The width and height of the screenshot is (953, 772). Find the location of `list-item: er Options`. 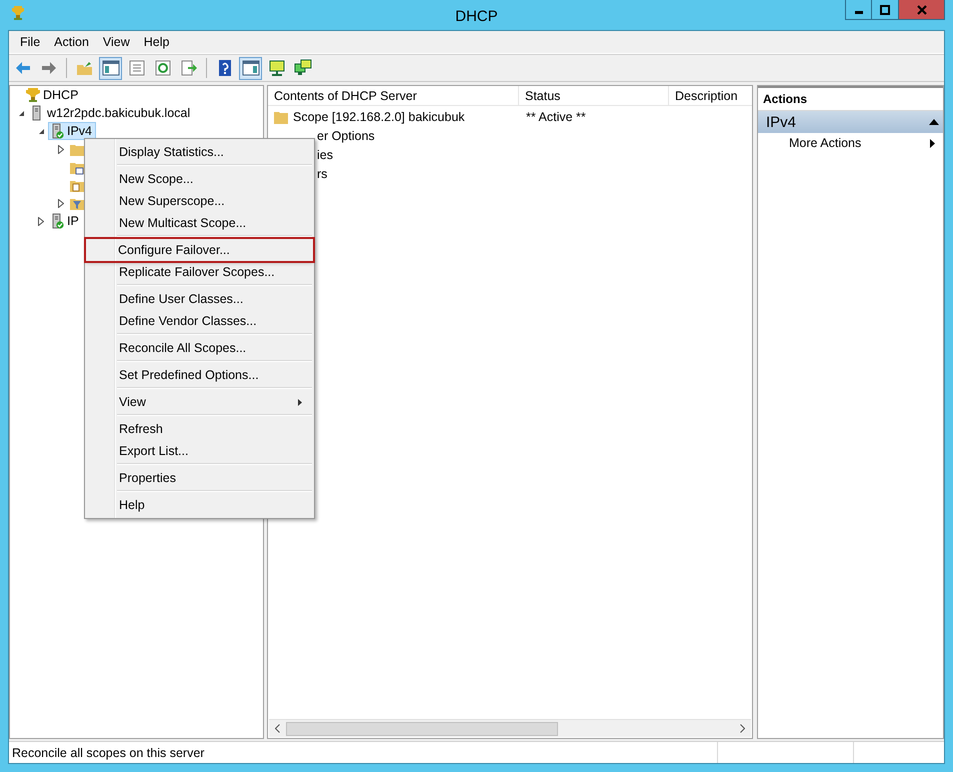

list-item: er Options is located at coordinates (321, 135).